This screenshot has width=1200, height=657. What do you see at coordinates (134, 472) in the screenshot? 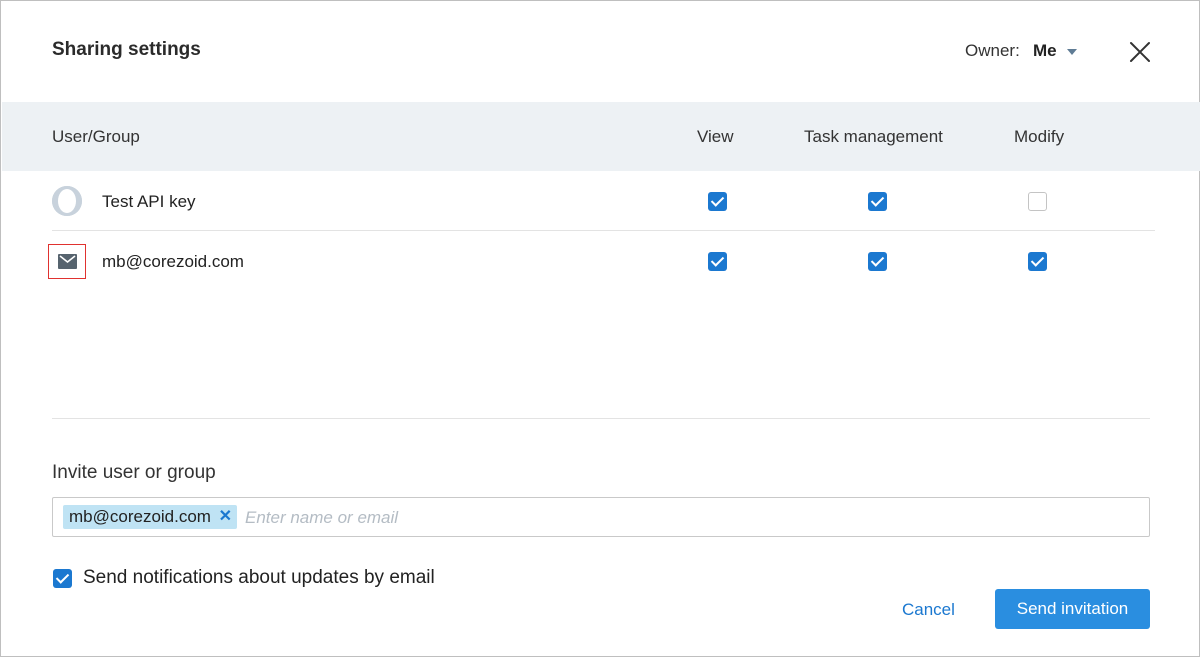
I see `invite-label: Invite user or group` at bounding box center [134, 472].